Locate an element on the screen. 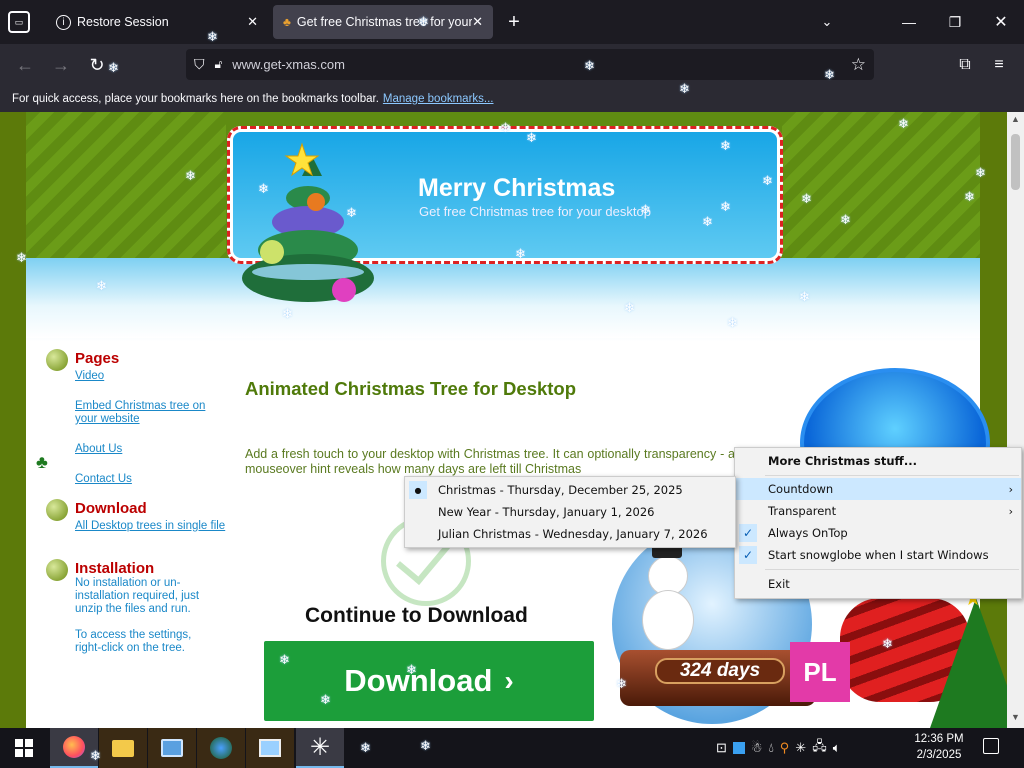 The height and width of the screenshot is (768, 1024). menu-icon: ≡ is located at coordinates (999, 65).